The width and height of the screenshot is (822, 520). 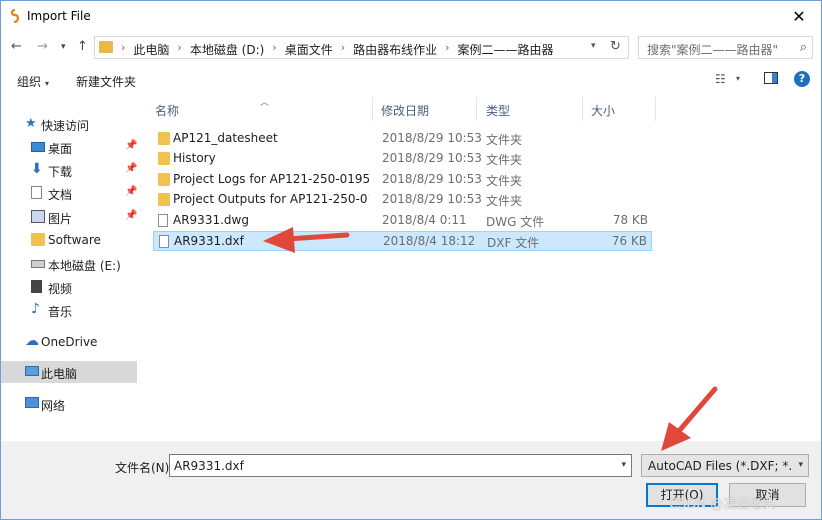 I want to click on sidebar-item-software: Software, so click(x=69, y=240).